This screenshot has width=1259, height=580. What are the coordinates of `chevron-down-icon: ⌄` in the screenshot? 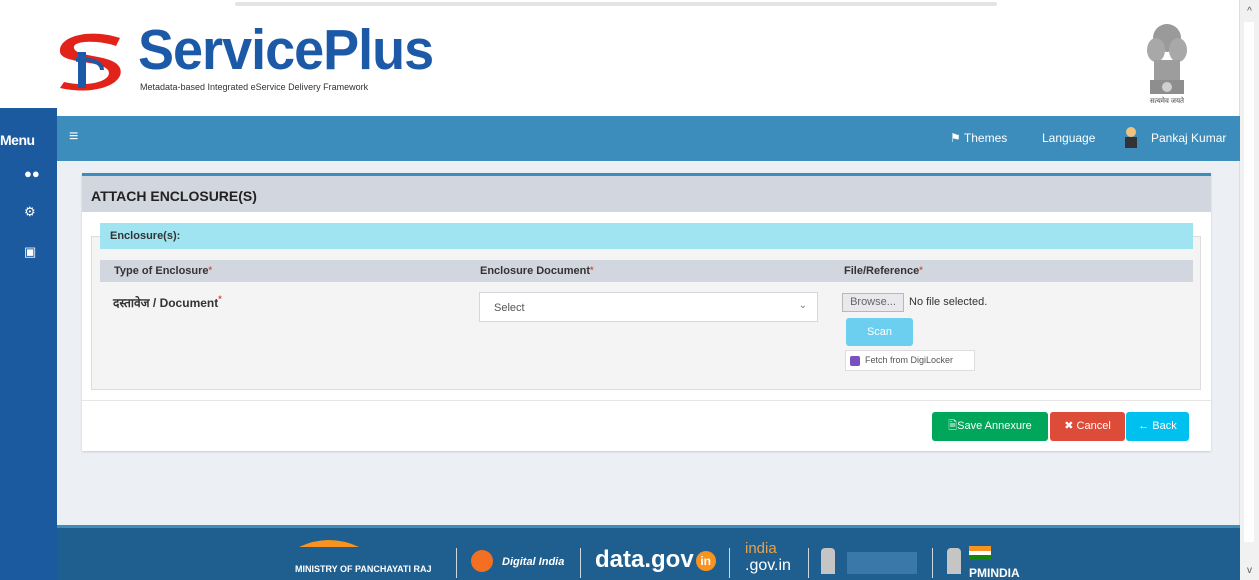 It's located at (802, 305).